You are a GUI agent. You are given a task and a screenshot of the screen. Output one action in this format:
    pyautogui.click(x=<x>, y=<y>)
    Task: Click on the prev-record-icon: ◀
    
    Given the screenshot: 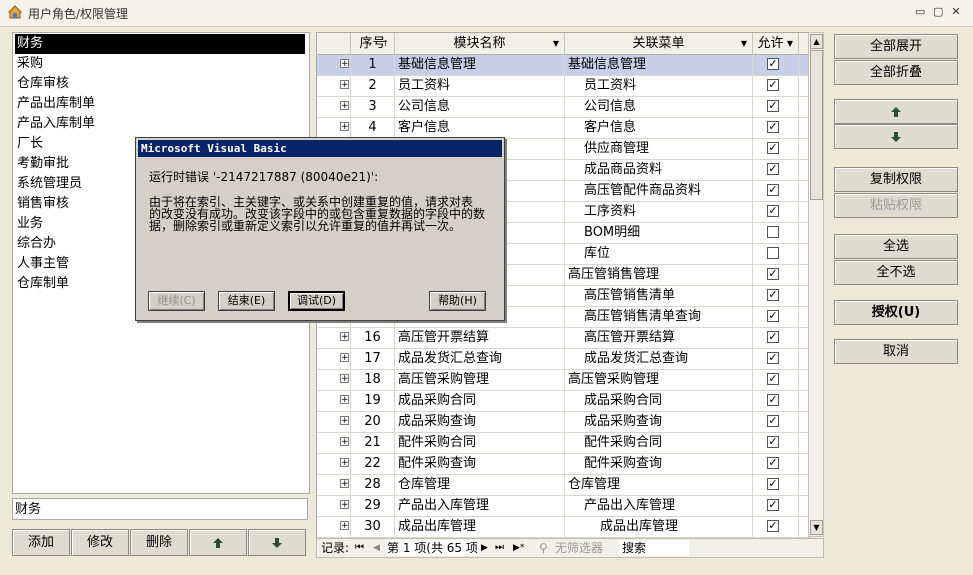 What is the action you would take?
    pyautogui.click(x=376, y=548)
    